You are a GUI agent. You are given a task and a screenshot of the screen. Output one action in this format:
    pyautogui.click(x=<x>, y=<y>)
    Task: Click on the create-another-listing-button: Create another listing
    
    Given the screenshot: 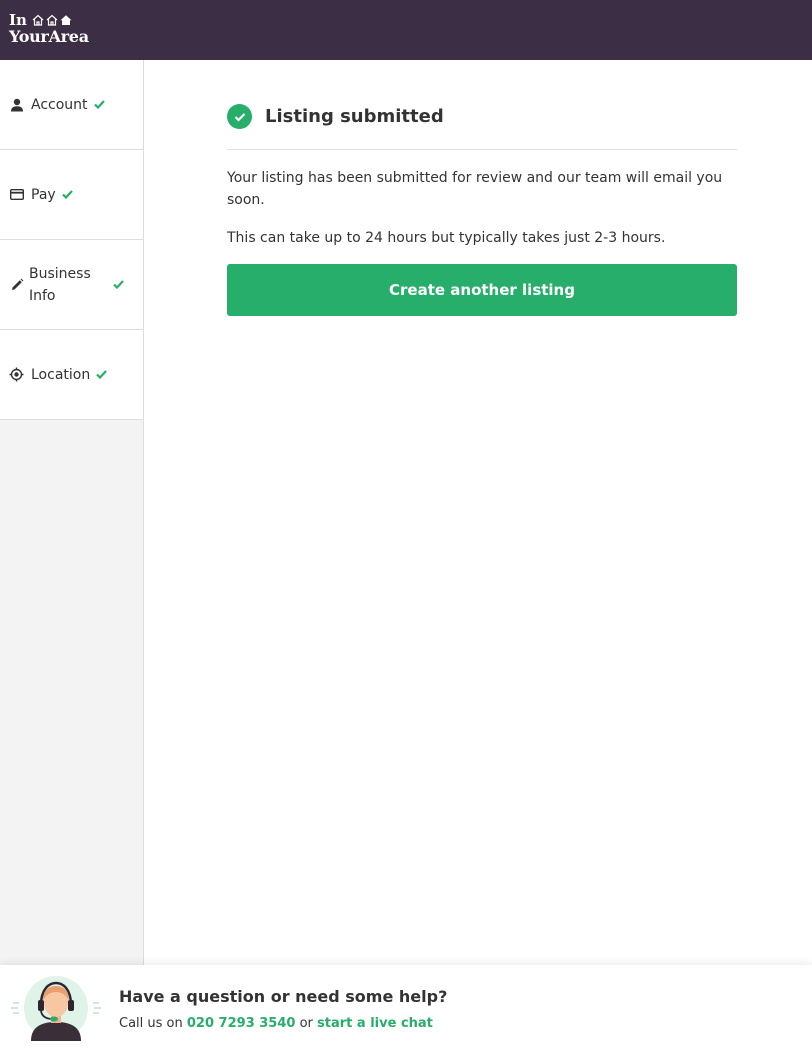 What is the action you would take?
    pyautogui.click(x=482, y=290)
    